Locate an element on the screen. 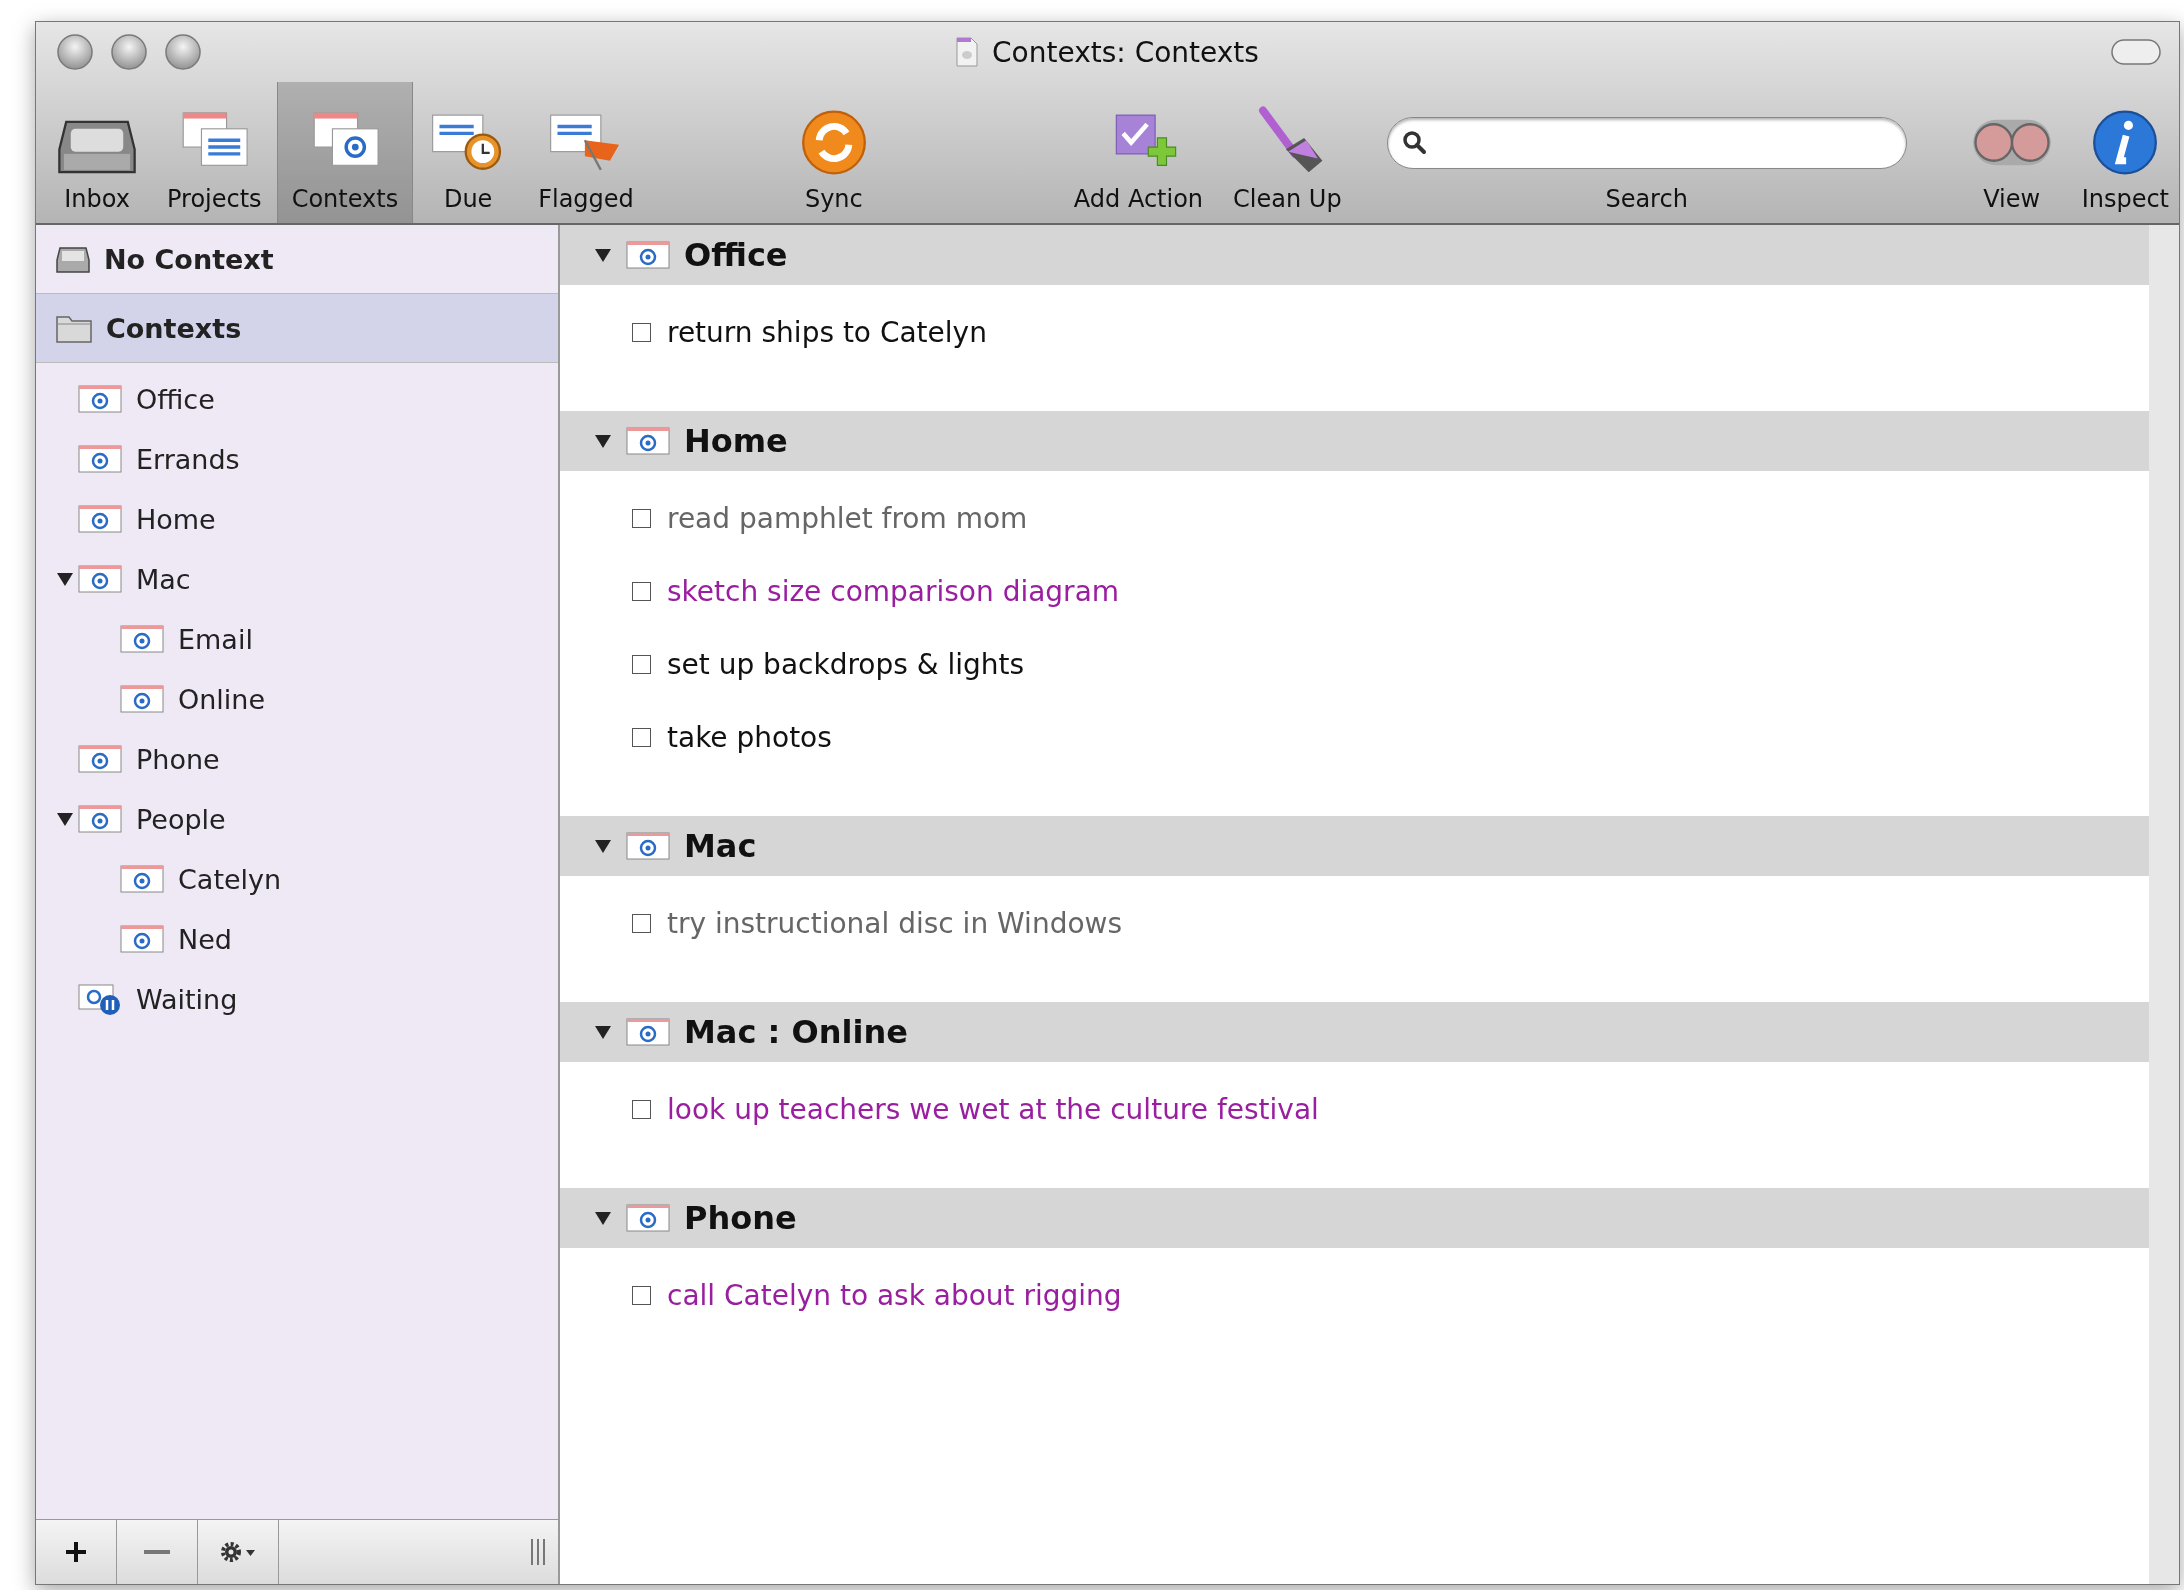  context-item: Ned is located at coordinates (297, 939).